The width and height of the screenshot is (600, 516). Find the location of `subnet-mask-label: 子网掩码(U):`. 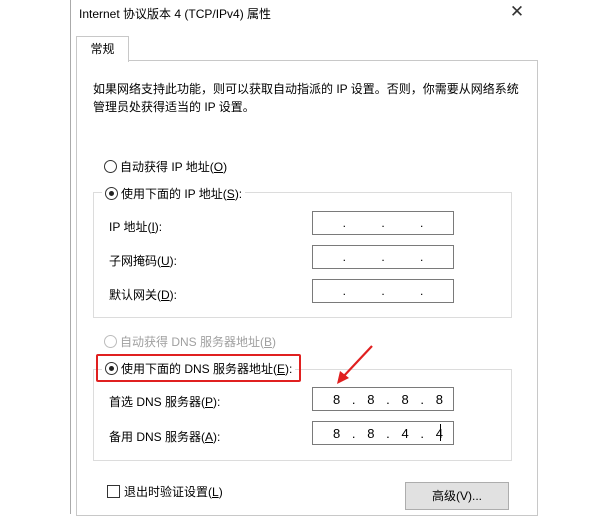

subnet-mask-label: 子网掩码(U): is located at coordinates (143, 261).